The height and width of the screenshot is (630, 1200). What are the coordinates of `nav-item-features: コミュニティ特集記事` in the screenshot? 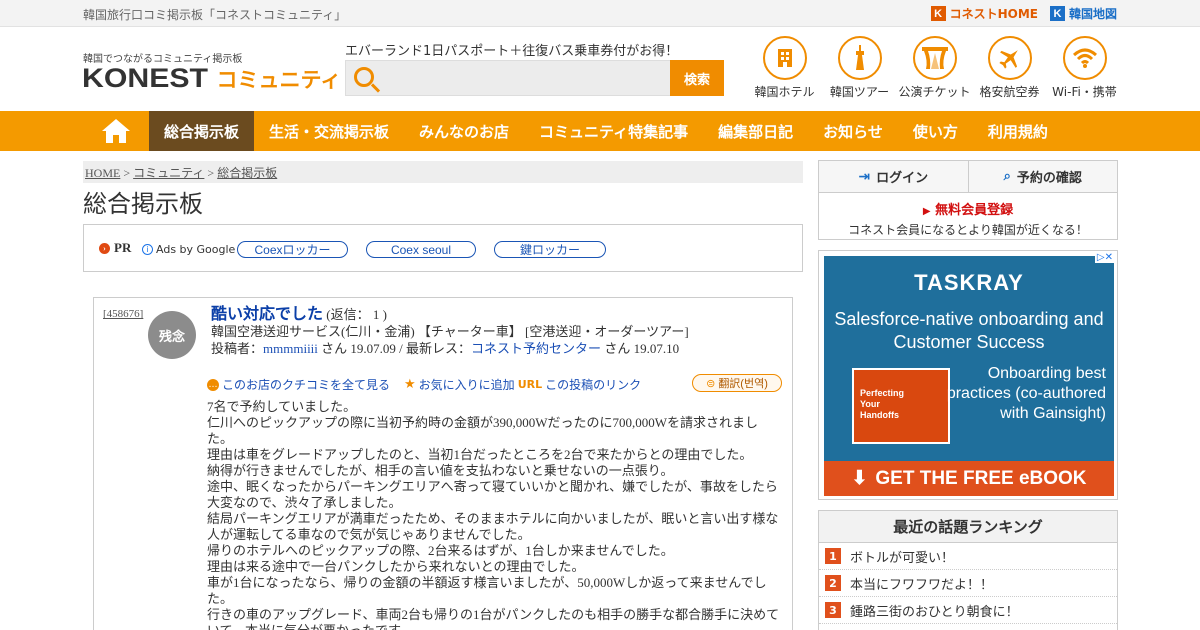 It's located at (613, 131).